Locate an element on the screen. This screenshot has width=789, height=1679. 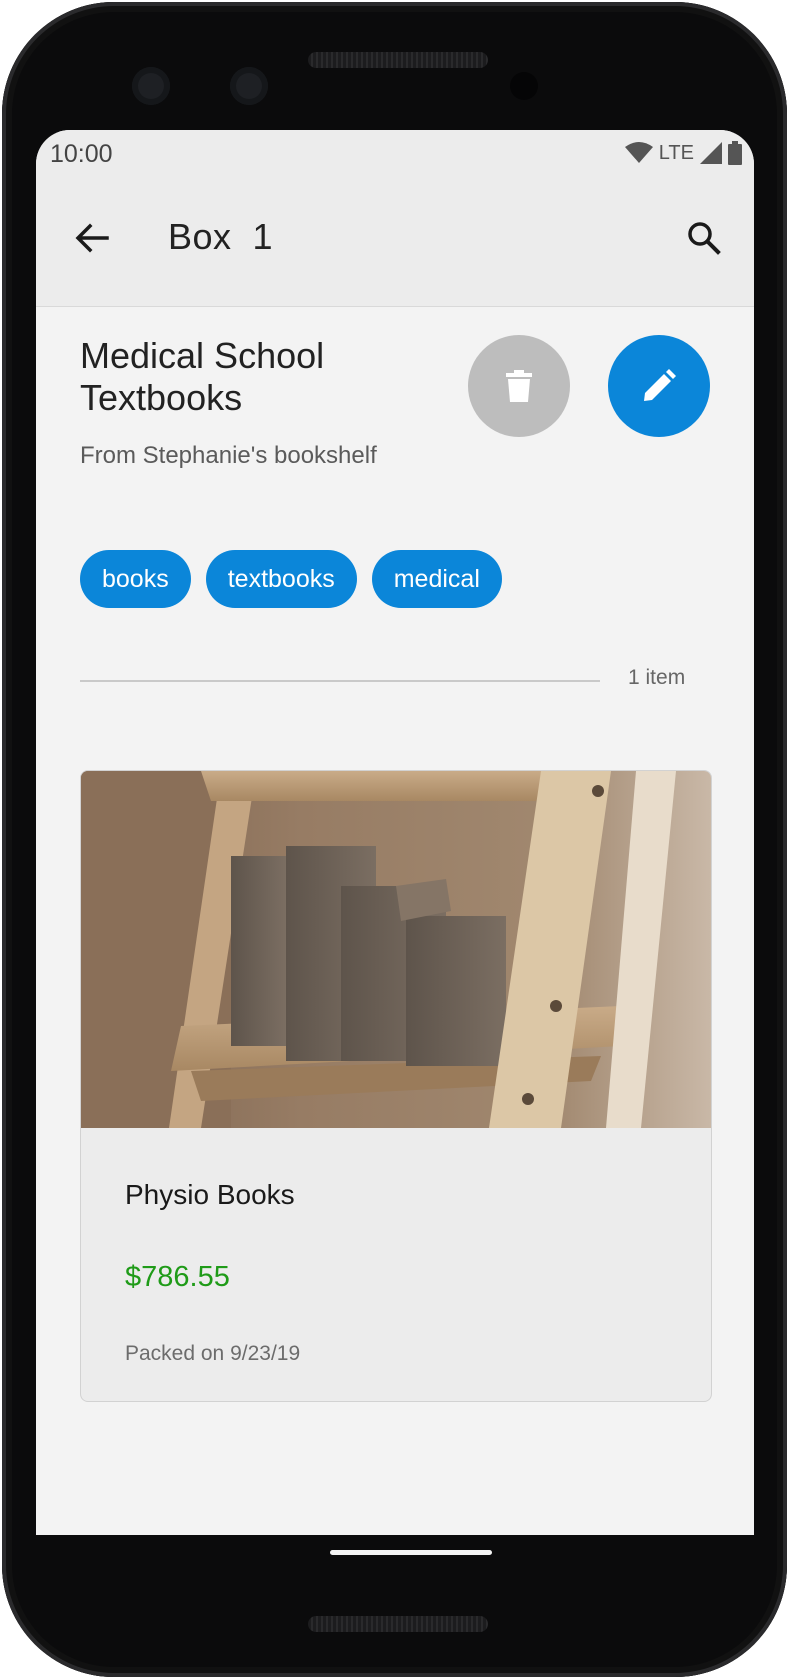
trash-icon is located at coordinates (519, 386).